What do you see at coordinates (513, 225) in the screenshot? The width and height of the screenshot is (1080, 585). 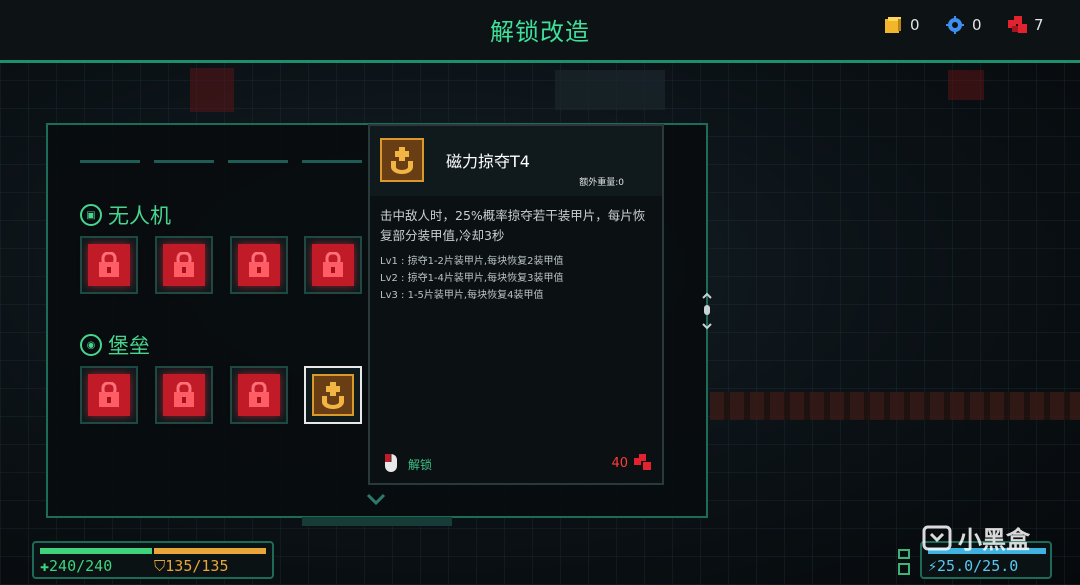 I see `upgrade-description: 击中敌人时，25%概率掠夺若干装甲片，每片恢复部分装甲值,冷却3秒` at bounding box center [513, 225].